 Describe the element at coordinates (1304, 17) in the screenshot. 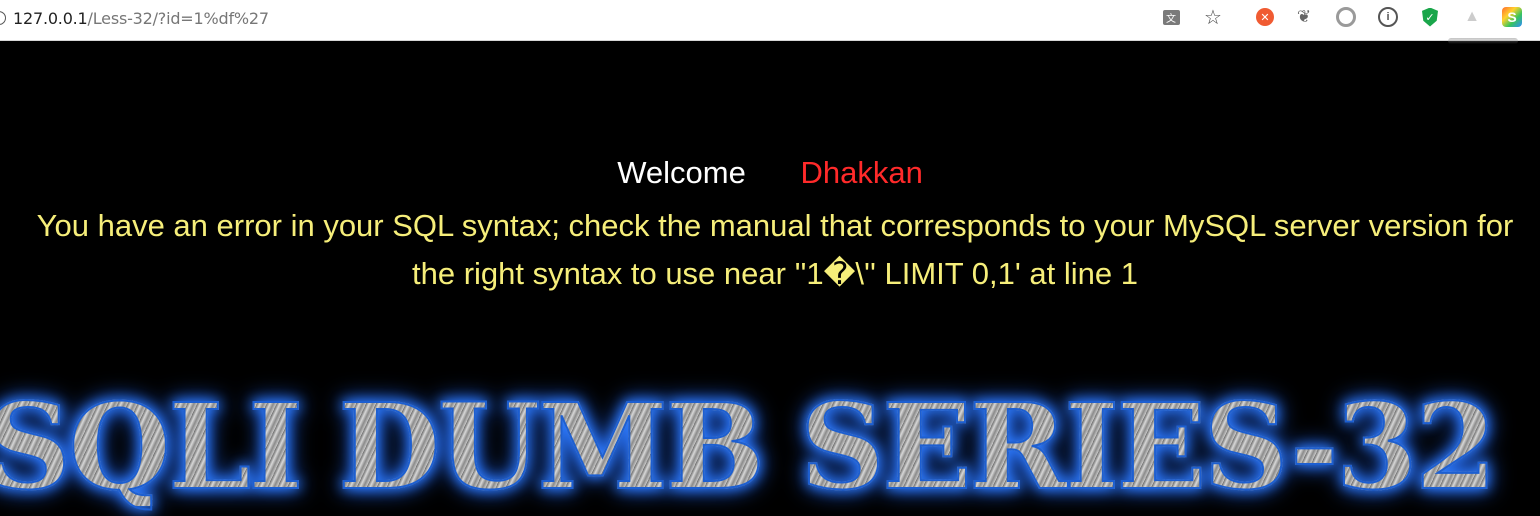

I see `evernote-icon: ❦` at that location.